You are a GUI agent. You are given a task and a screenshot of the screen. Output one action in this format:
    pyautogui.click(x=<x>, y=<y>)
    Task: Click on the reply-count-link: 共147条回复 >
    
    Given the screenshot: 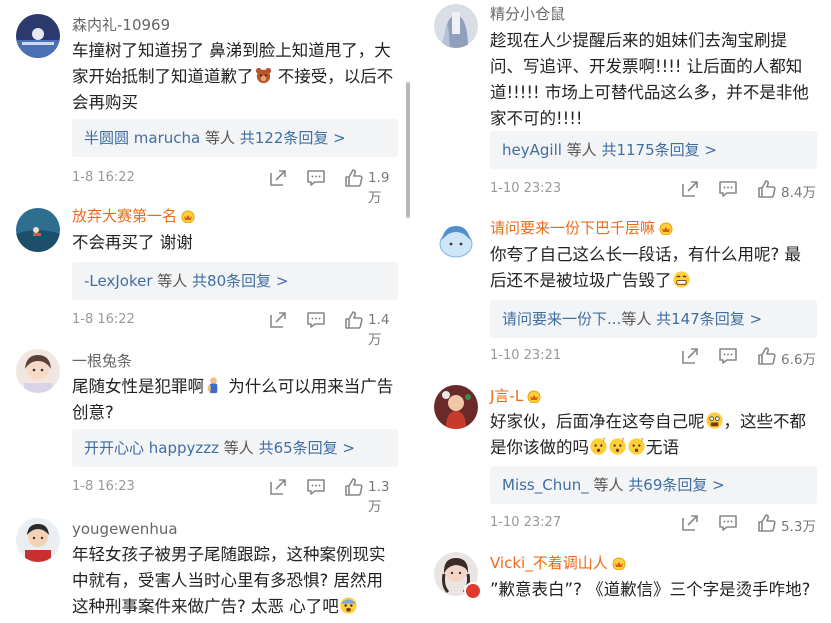 What is the action you would take?
    pyautogui.click(x=709, y=319)
    